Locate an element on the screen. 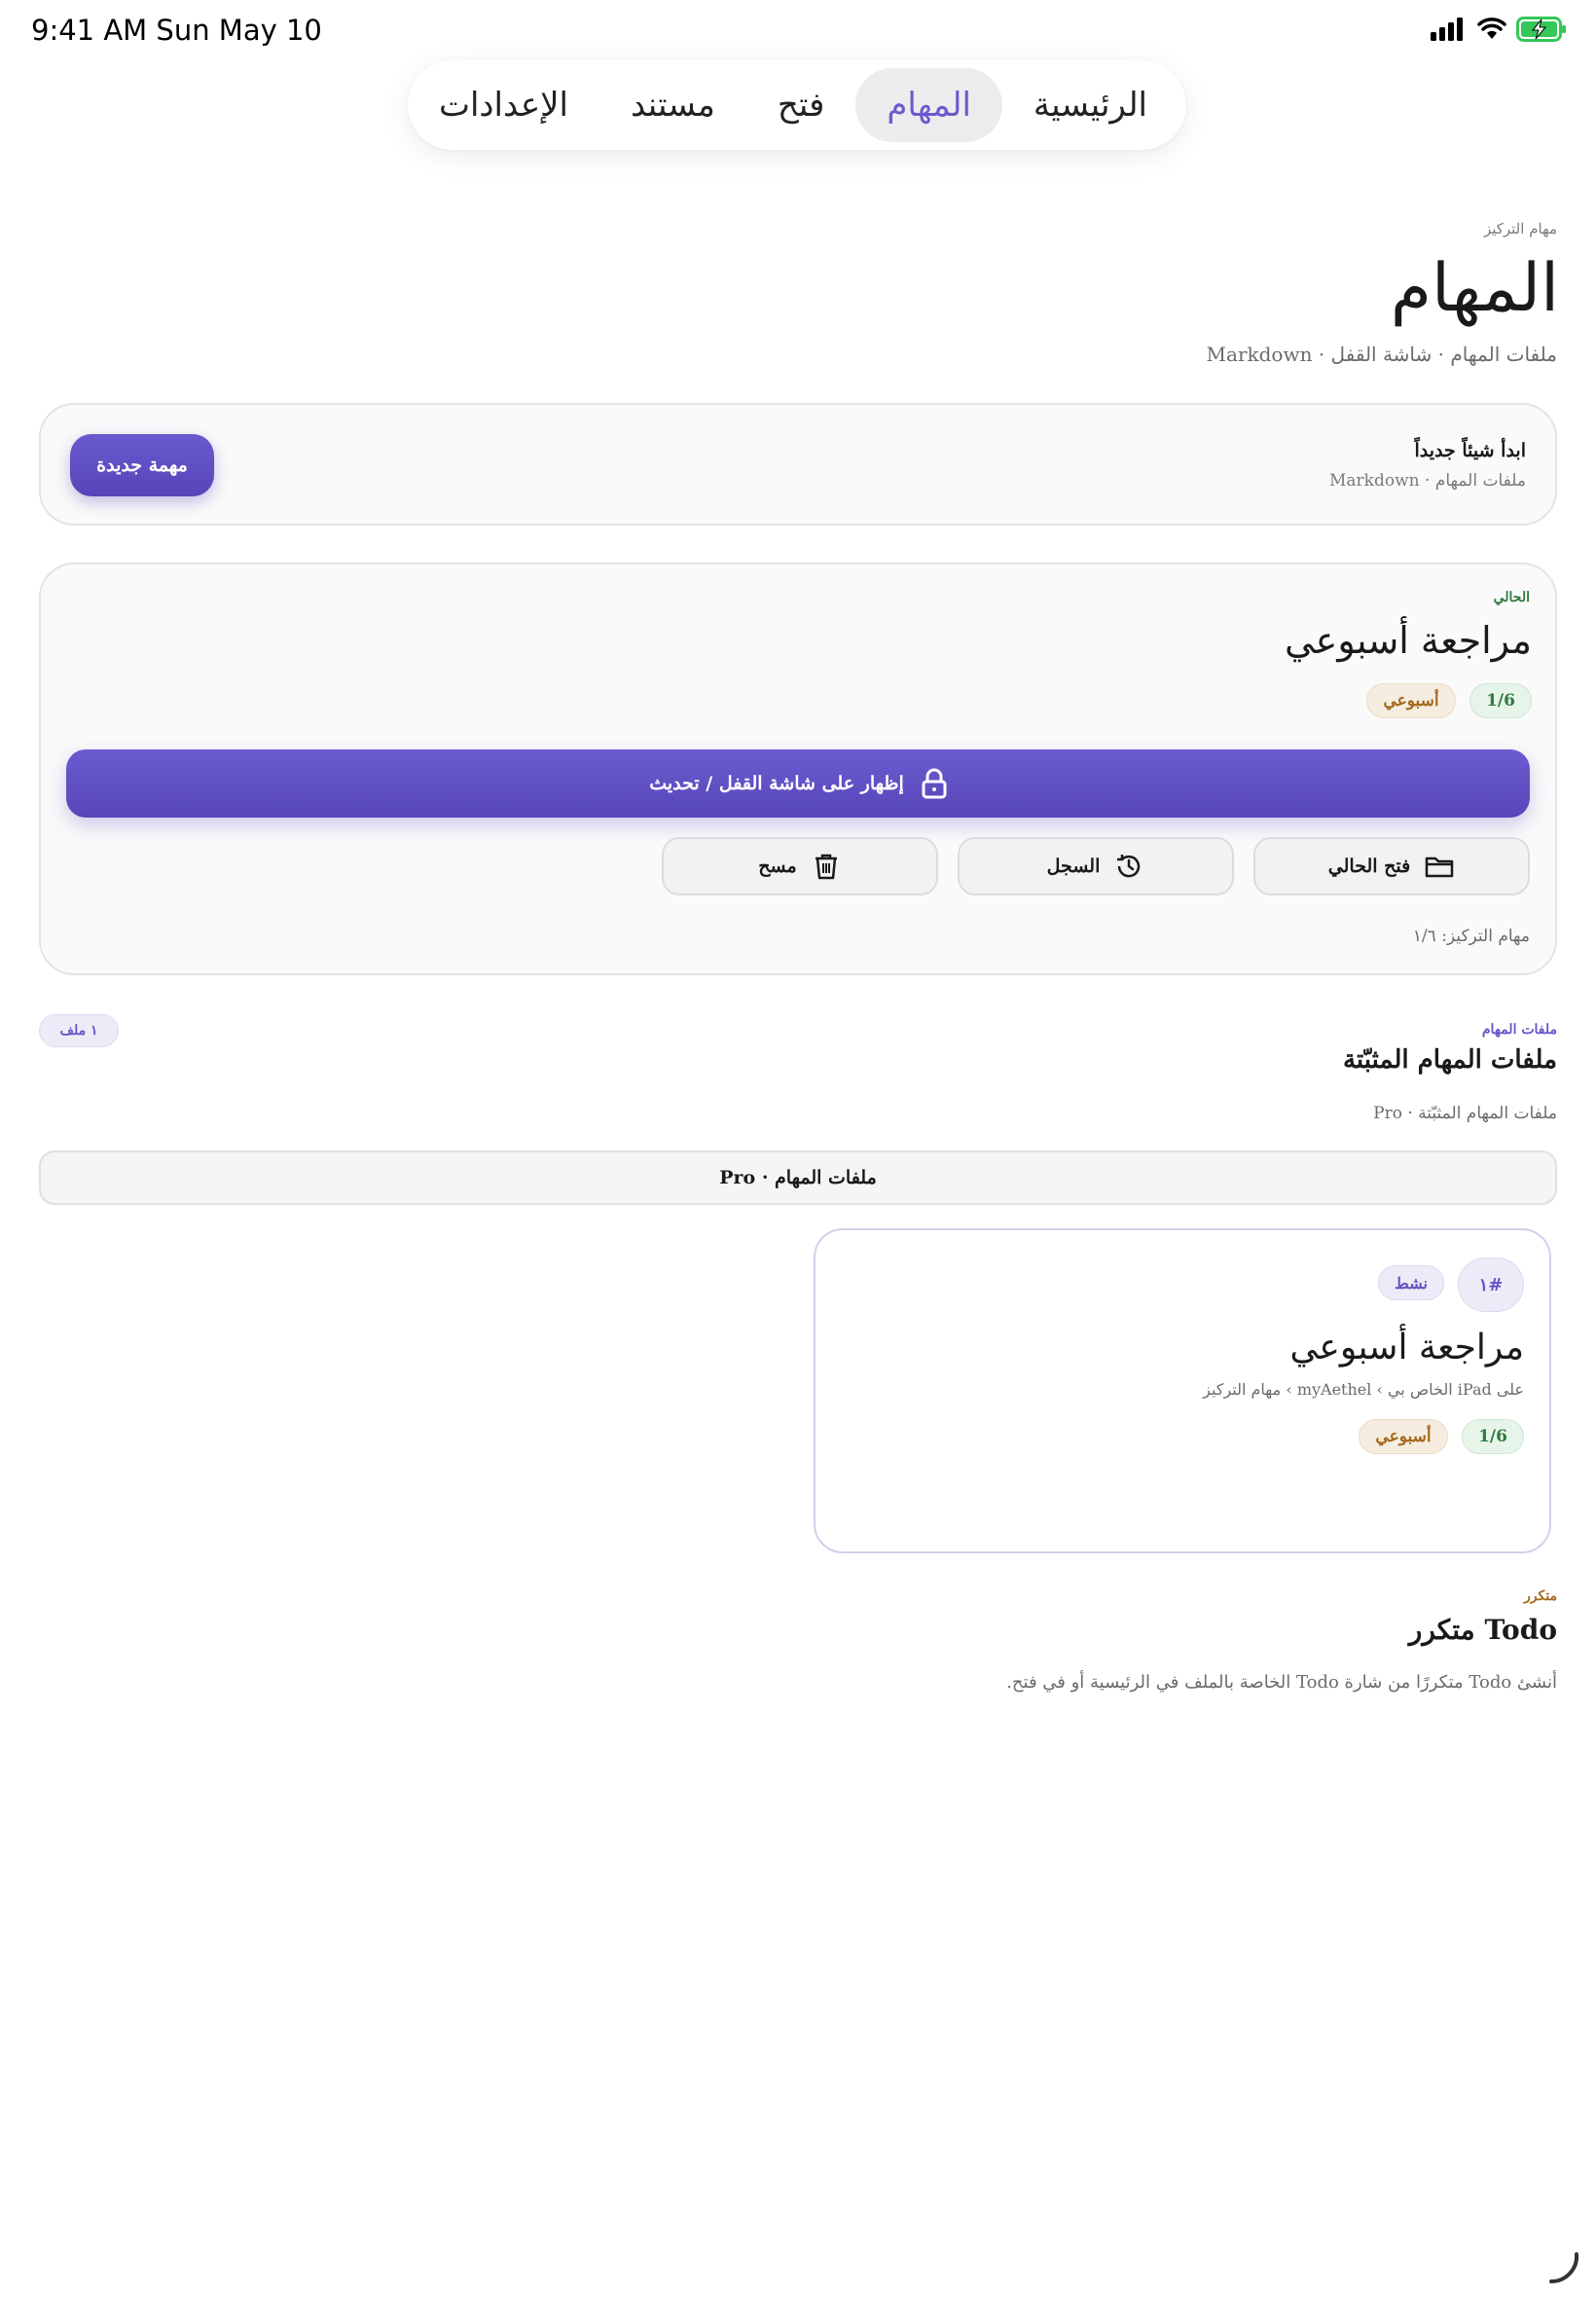 The height and width of the screenshot is (2297, 1596). top-tab-bar: الرئيسية المهام فتح مستند الإعدادات is located at coordinates (797, 105).